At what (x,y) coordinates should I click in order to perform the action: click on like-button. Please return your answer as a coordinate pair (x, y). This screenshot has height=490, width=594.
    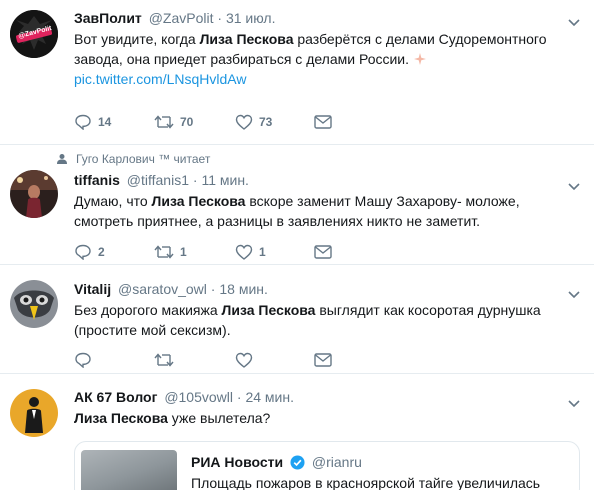
    Looking at the image, I should click on (274, 360).